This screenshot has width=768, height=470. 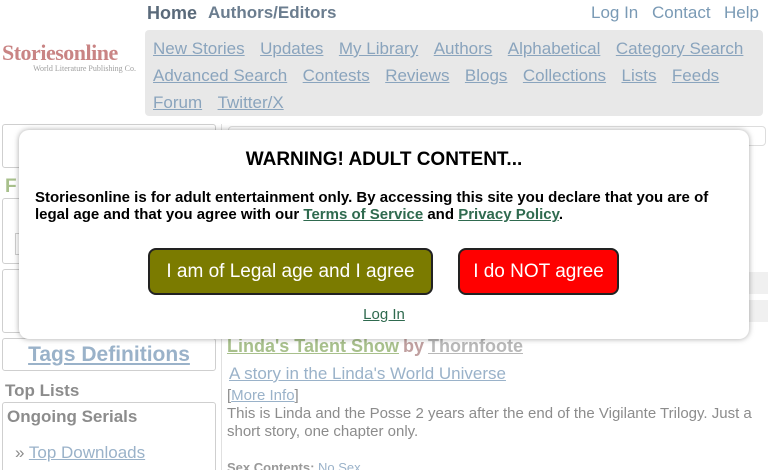 I want to click on top-lists-heading: Top Lists, so click(x=42, y=390).